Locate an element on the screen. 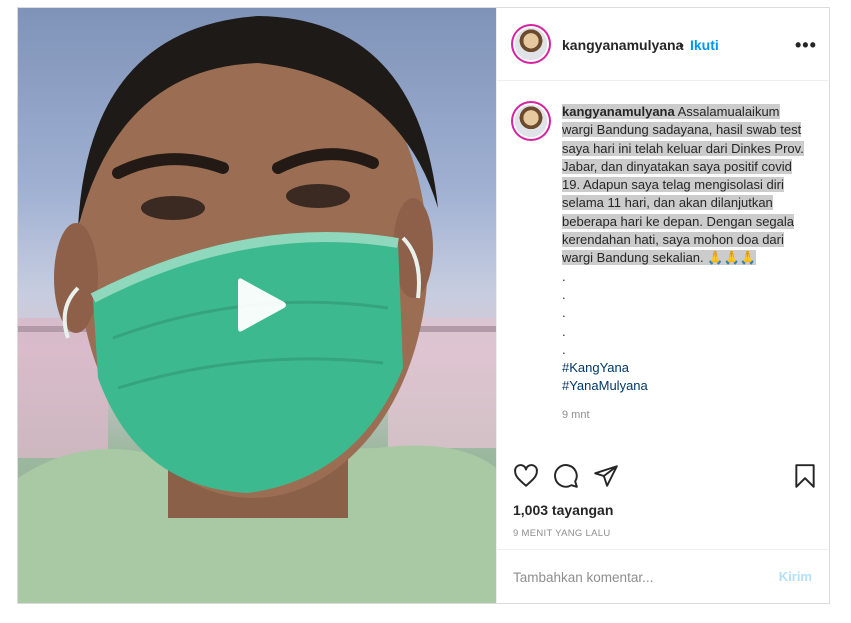  post-date: 9 MENIT YANG LALU is located at coordinates (562, 533).